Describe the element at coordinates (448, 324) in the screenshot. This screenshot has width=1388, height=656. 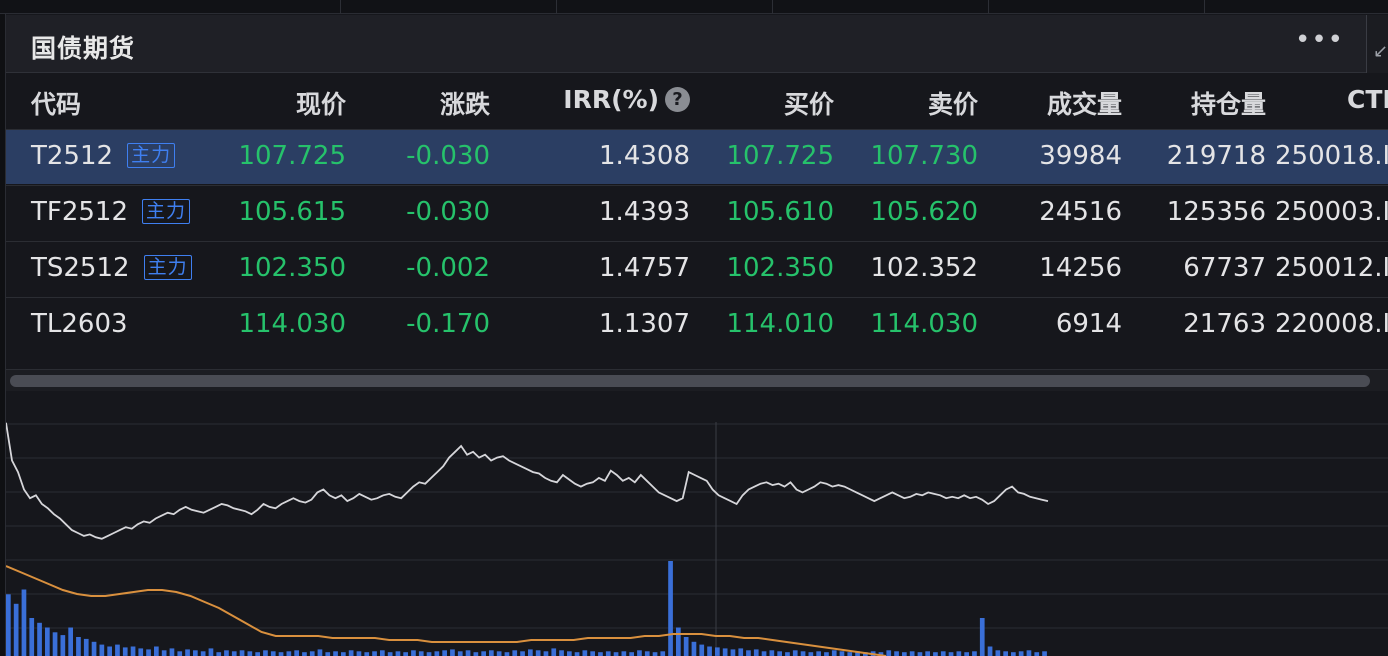
I see `change-cell: -0.170` at that location.